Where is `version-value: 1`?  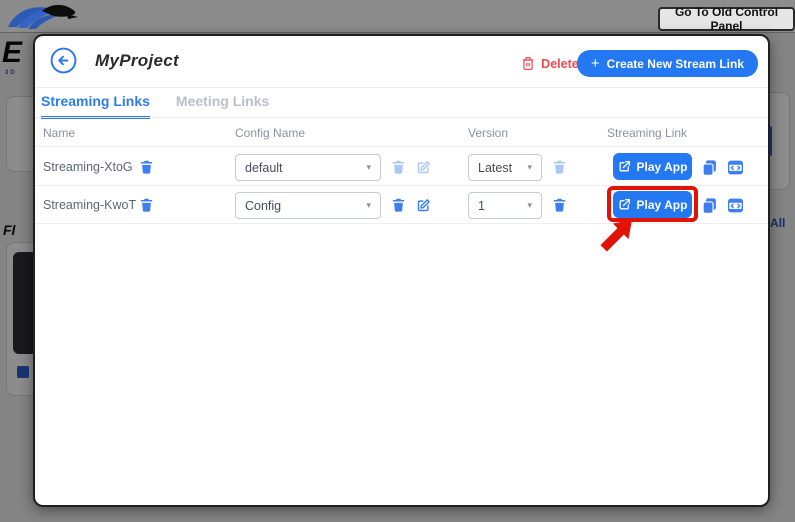 version-value: 1 is located at coordinates (481, 205).